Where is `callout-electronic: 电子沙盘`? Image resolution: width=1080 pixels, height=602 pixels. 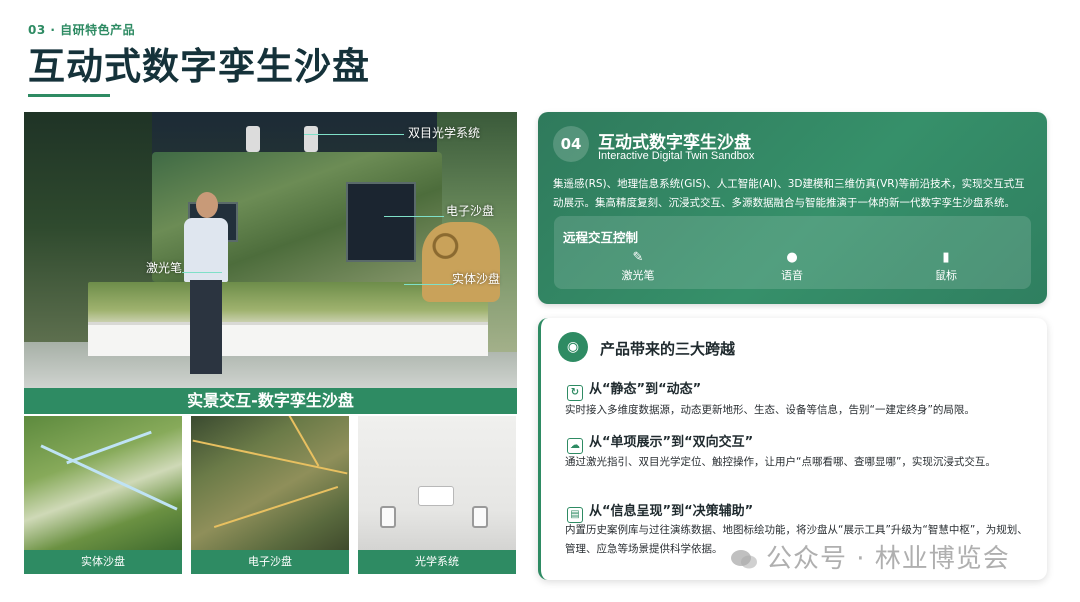
callout-electronic: 电子沙盘 is located at coordinates (470, 211).